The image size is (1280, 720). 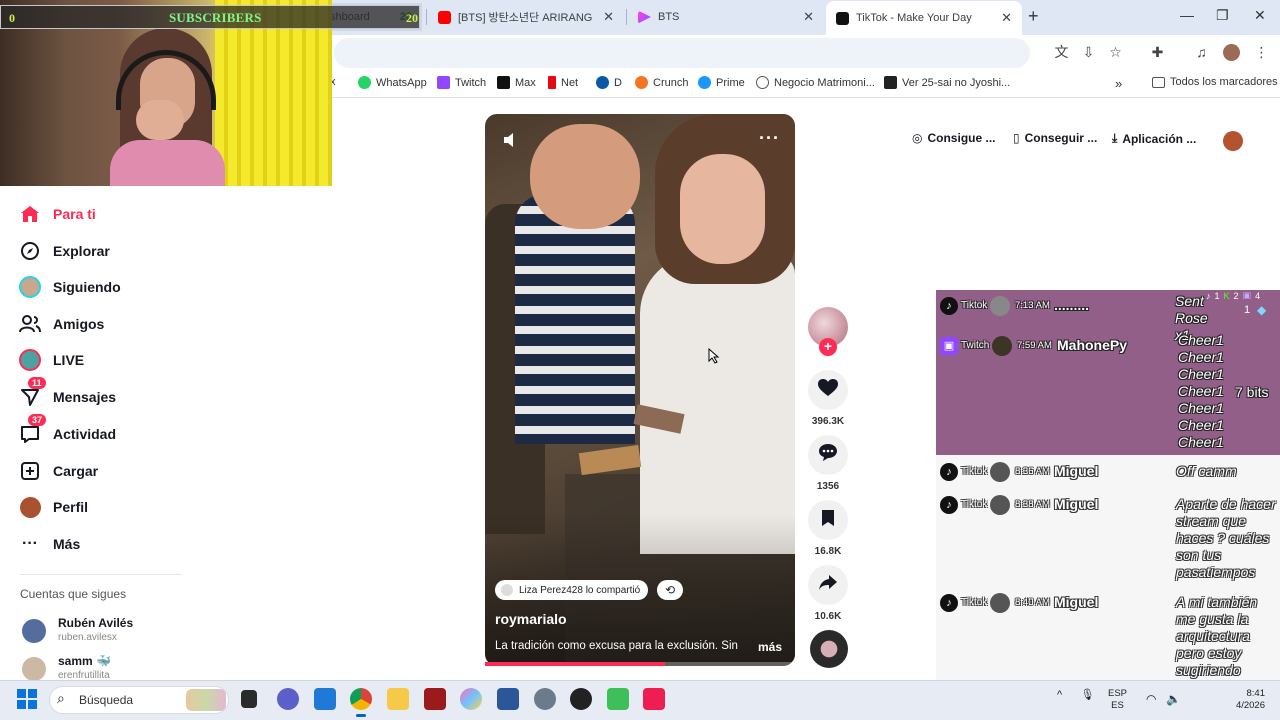 I want to click on bookmark-twitch: Twitch, so click(x=461, y=82).